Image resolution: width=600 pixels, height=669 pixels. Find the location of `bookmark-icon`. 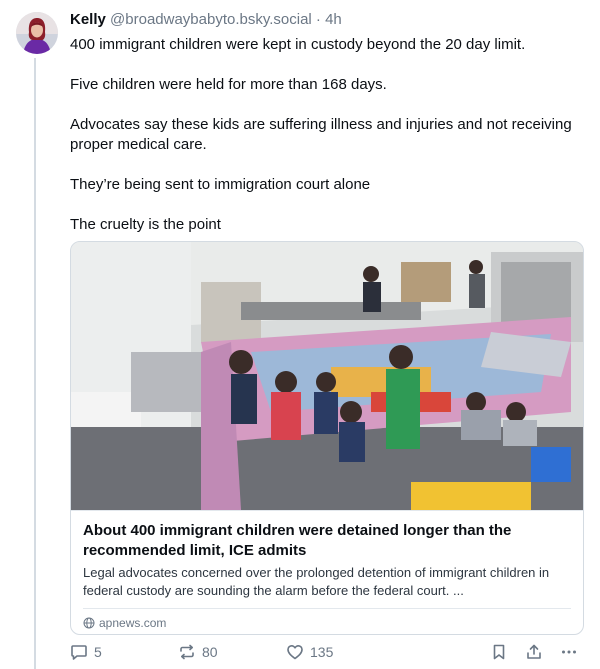

bookmark-icon is located at coordinates (499, 652).